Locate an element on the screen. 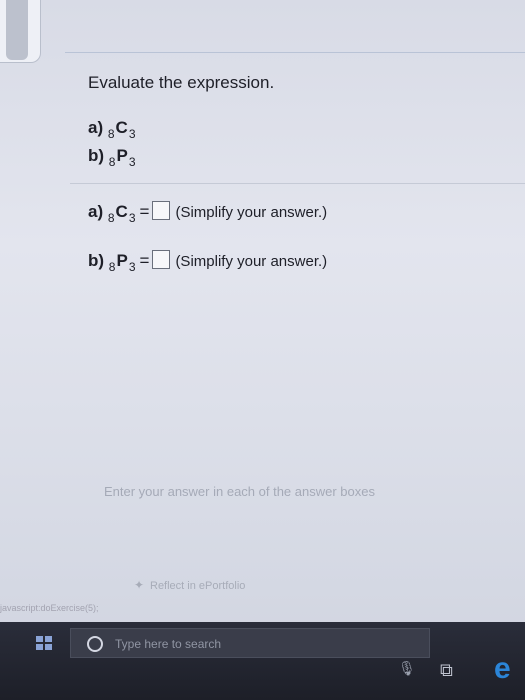  question-part-a: a) 8C3 is located at coordinates (112, 129).